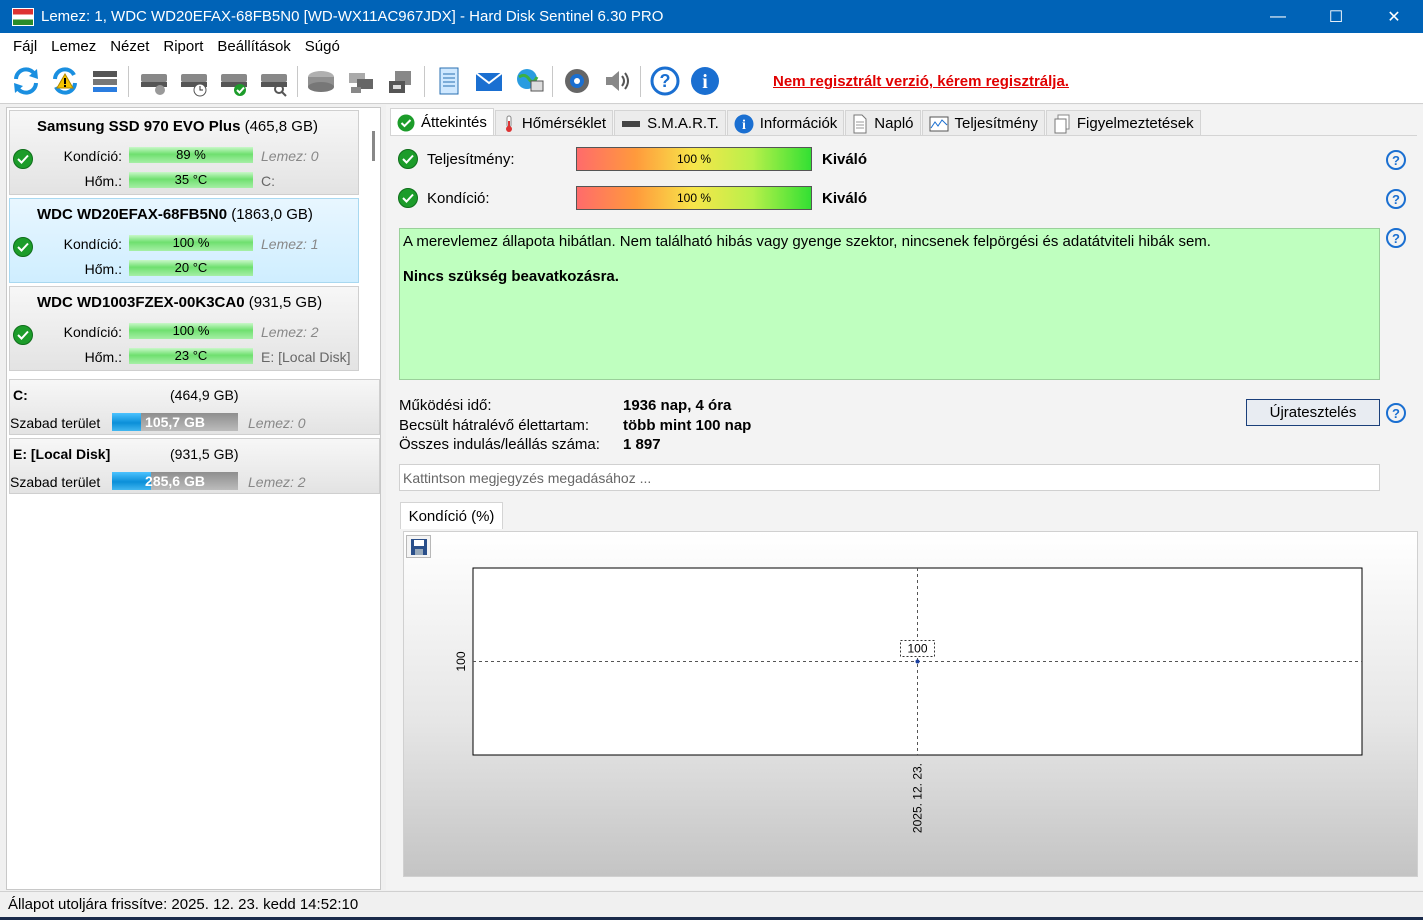  I want to click on condition-value: 100 %, so click(694, 198).